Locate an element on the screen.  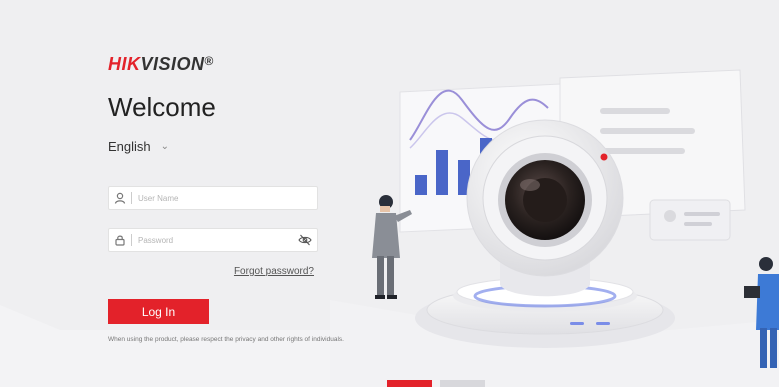
language-select: English ⌄ is located at coordinates (138, 146).